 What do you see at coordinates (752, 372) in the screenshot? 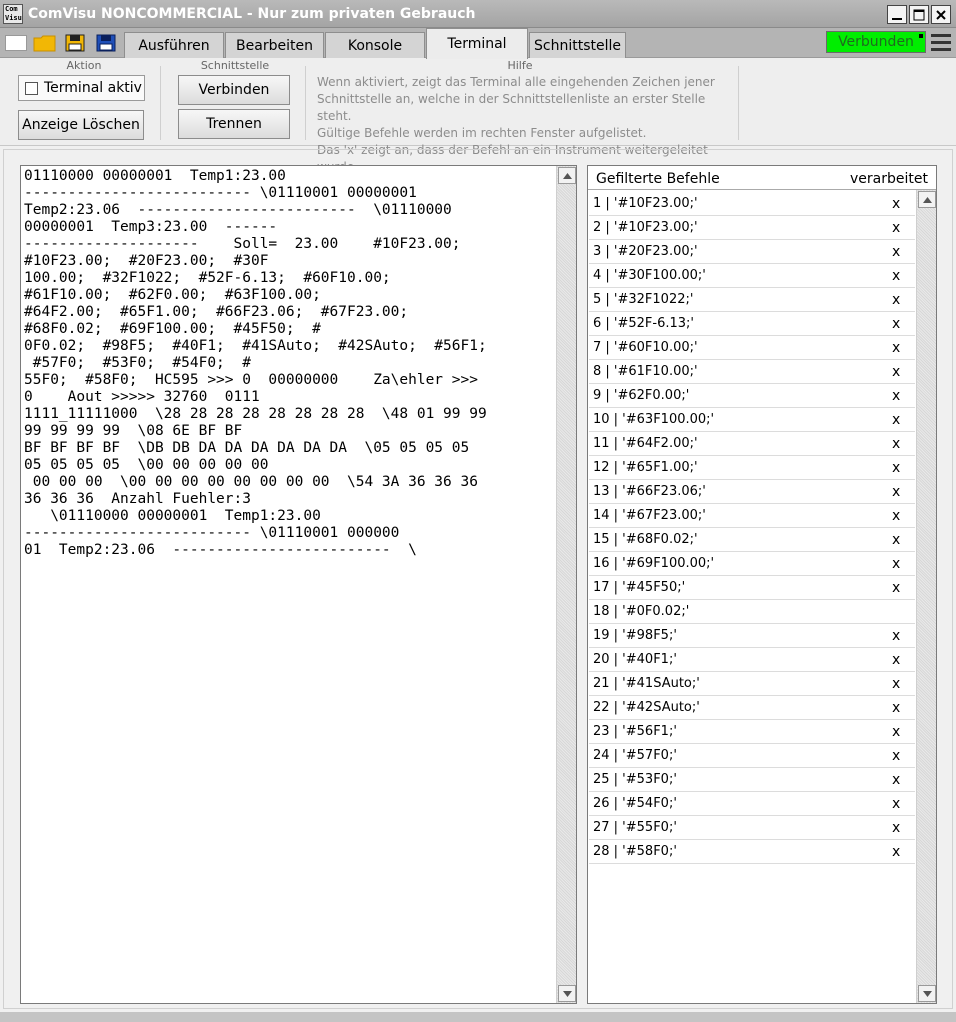
I see `list-item: 8 | '#61F10.00;' x` at bounding box center [752, 372].